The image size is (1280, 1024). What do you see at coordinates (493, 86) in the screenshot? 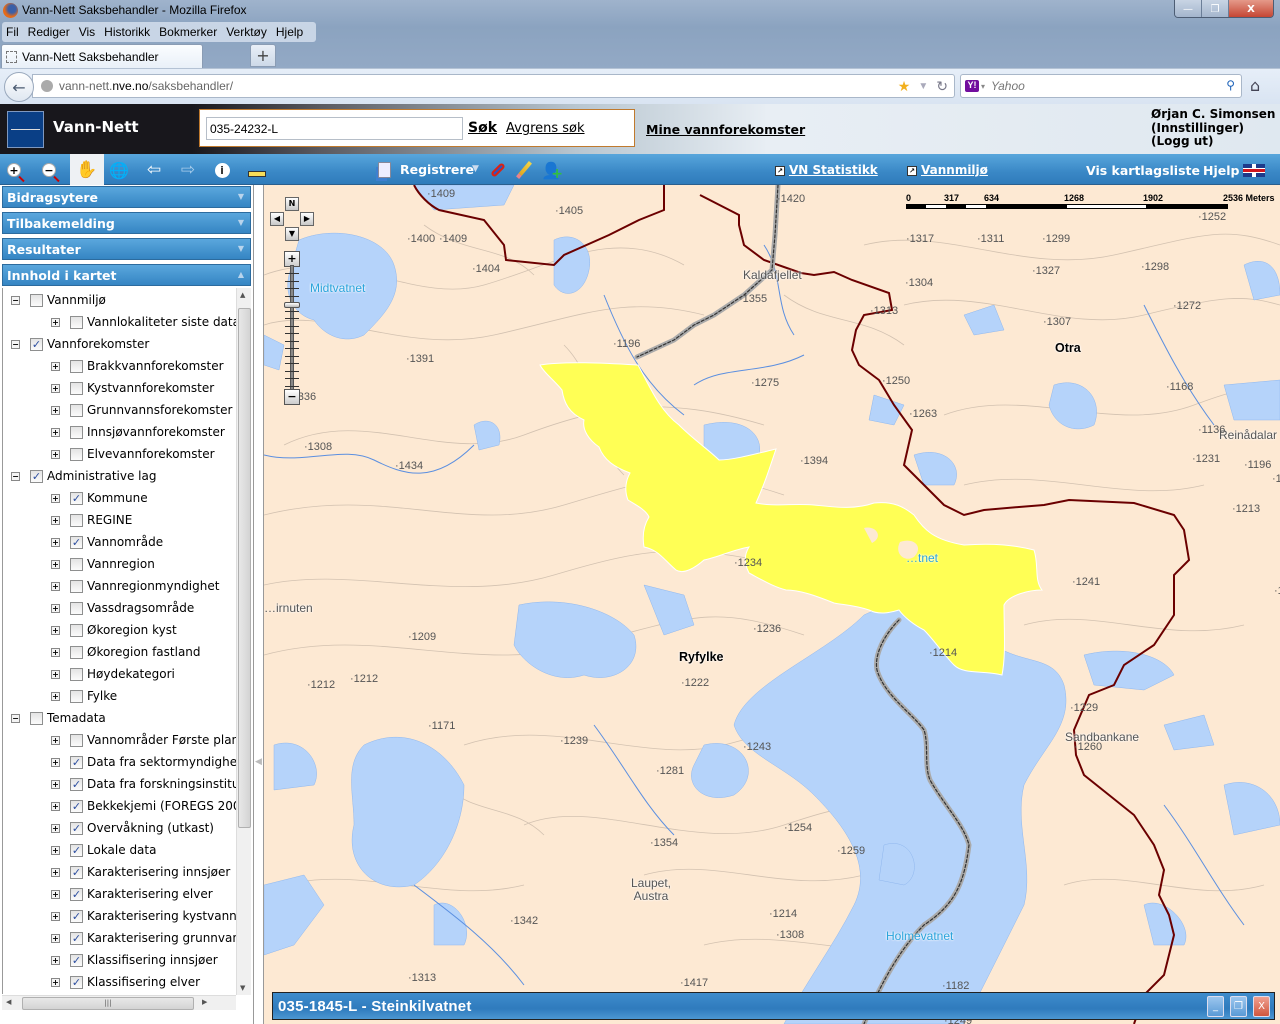
I see `url-bar: vann-nett. nve.no/saksbehandler/ ★ ▼ ↻` at bounding box center [493, 86].